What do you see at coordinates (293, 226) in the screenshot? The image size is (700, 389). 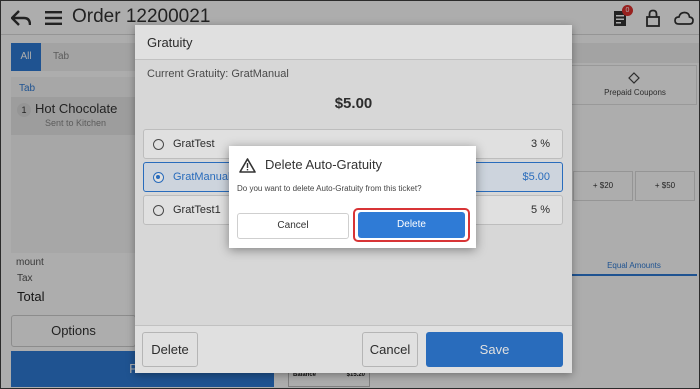 I see `confirm-cancel-button: Cancel` at bounding box center [293, 226].